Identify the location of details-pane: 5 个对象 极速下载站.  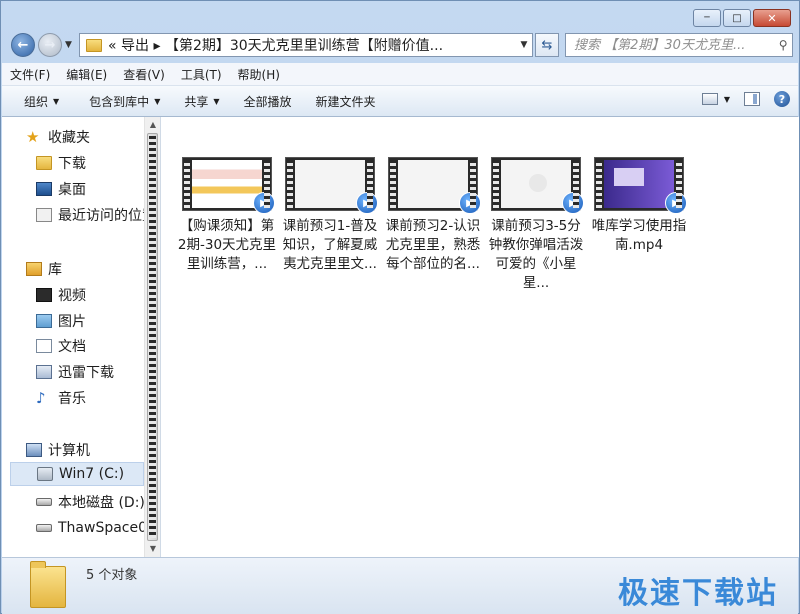
(400, 585).